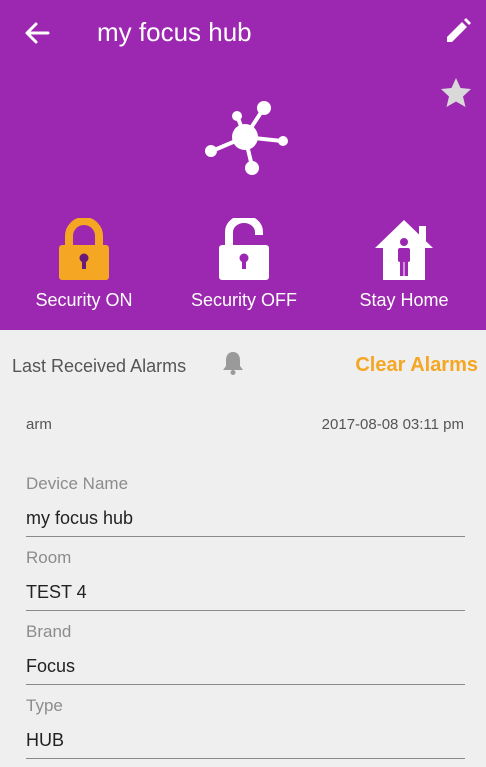 The height and width of the screenshot is (767, 486). I want to click on device-name-label: Device Name, so click(77, 483).